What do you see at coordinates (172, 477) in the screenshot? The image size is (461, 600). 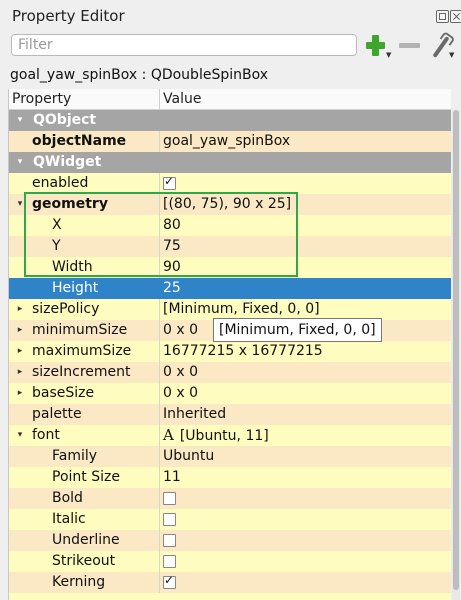 I see `property-value: 11` at bounding box center [172, 477].